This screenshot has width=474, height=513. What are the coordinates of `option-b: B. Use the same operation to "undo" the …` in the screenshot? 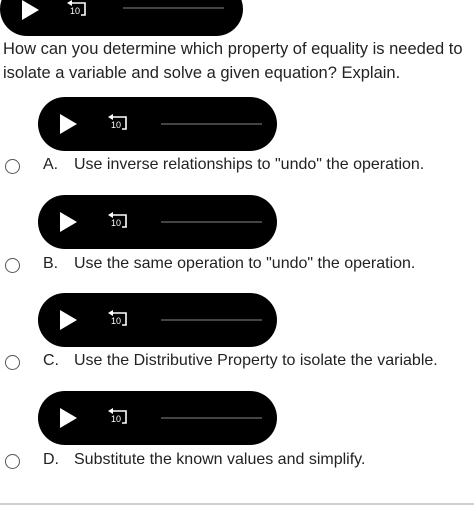 It's located at (237, 267).